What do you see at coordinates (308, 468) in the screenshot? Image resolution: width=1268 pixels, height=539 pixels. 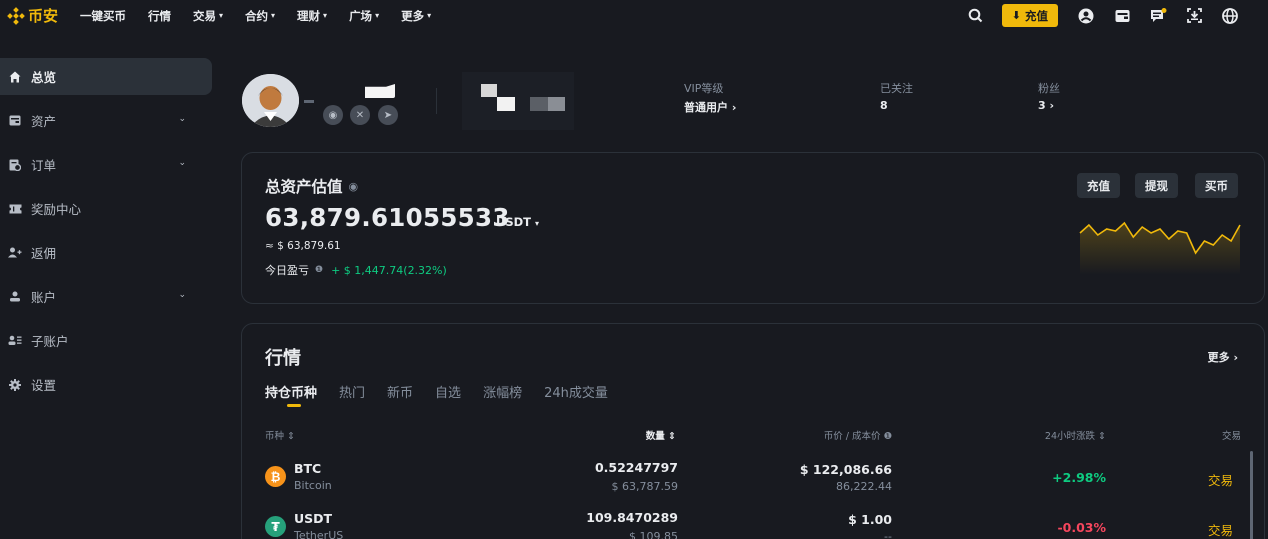 I see `coin-symbol: BTC` at bounding box center [308, 468].